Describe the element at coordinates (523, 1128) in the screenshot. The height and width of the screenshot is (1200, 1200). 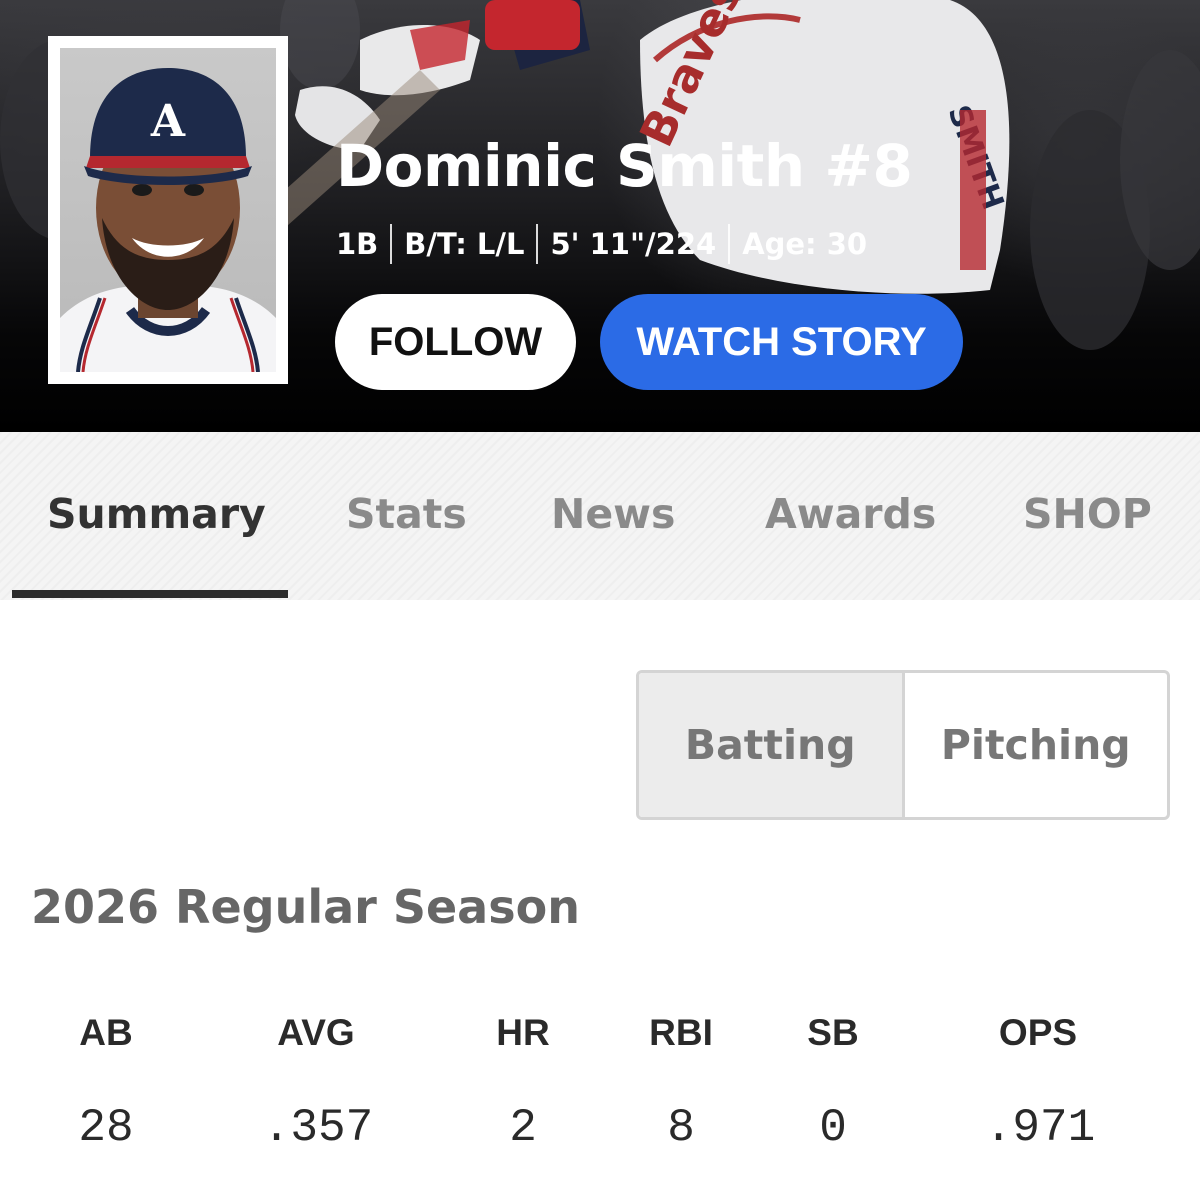
I see `stat-value: 2` at that location.